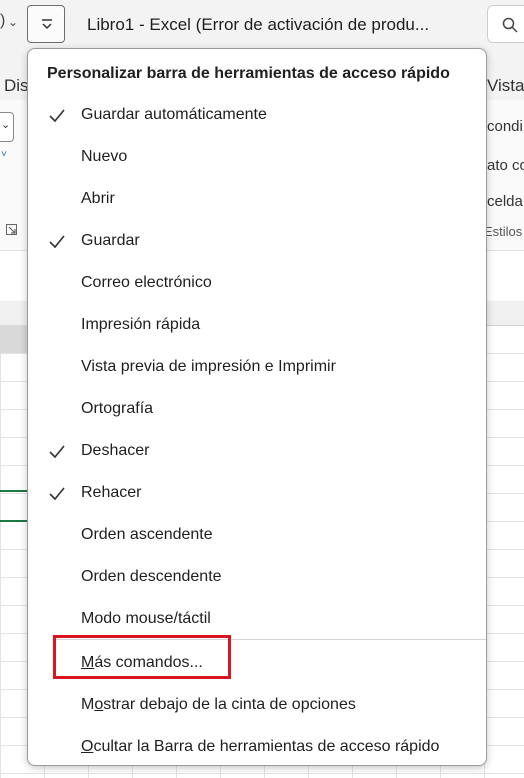 The height and width of the screenshot is (778, 524). Describe the element at coordinates (257, 200) in the screenshot. I see `menu-item-abrir: Abrir` at that location.